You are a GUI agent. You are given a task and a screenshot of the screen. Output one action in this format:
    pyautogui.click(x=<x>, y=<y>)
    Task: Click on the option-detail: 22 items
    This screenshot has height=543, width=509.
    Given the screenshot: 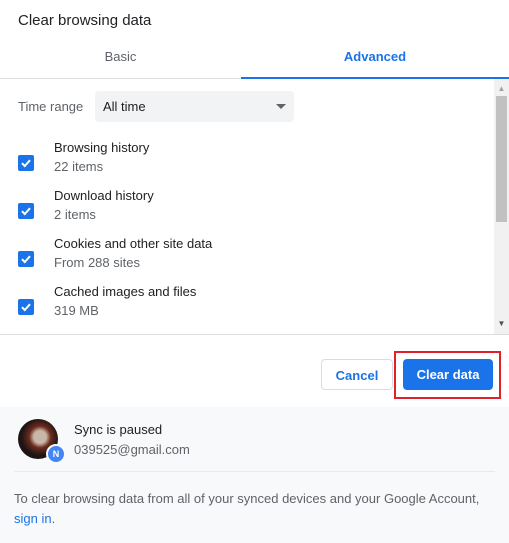 What is the action you would take?
    pyautogui.click(x=79, y=166)
    